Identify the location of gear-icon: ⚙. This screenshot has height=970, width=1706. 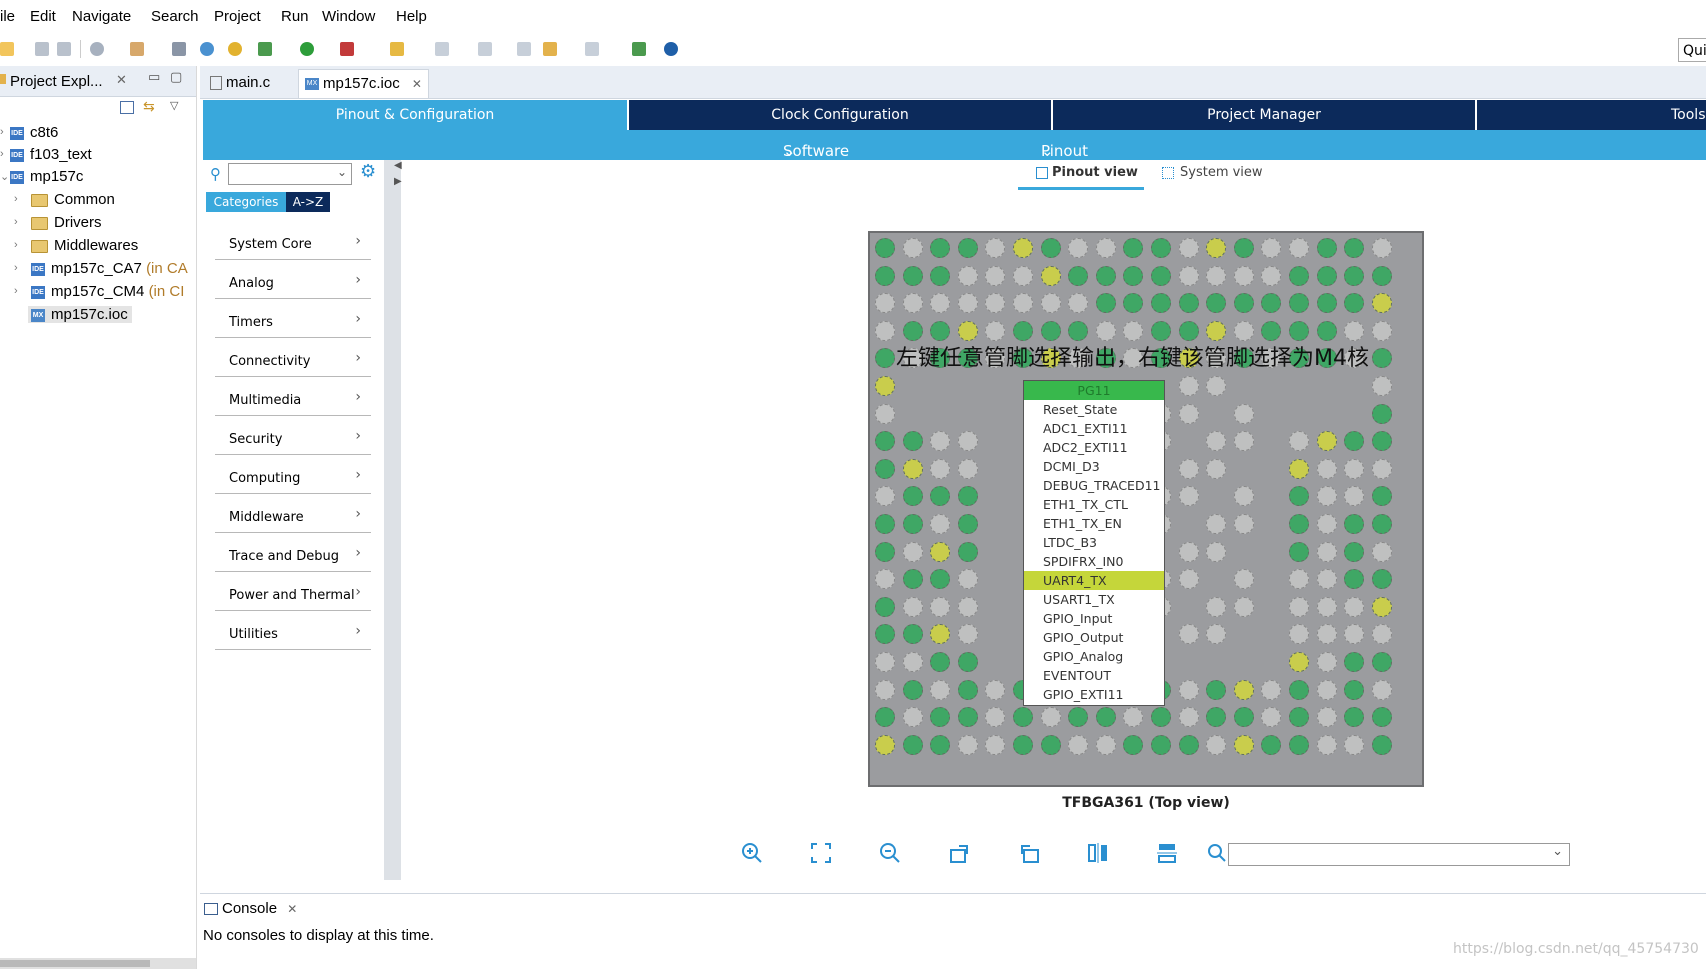
(368, 171).